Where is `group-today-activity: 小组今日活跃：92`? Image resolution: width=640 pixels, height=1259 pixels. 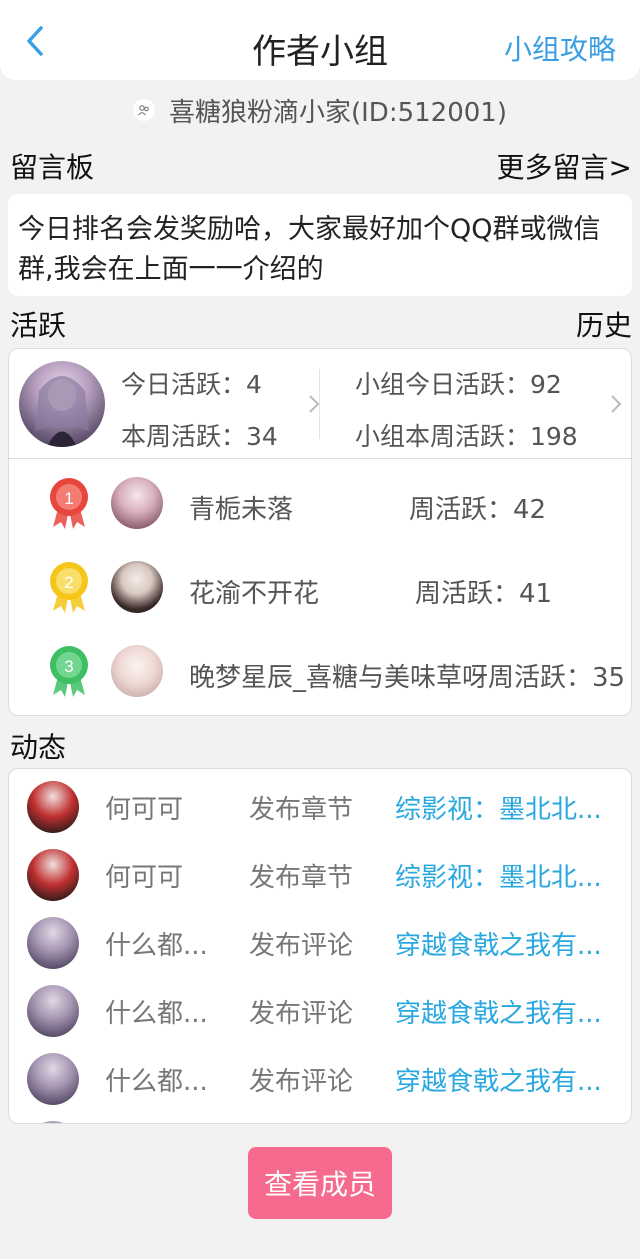 group-today-activity: 小组今日活跃：92 is located at coordinates (458, 384).